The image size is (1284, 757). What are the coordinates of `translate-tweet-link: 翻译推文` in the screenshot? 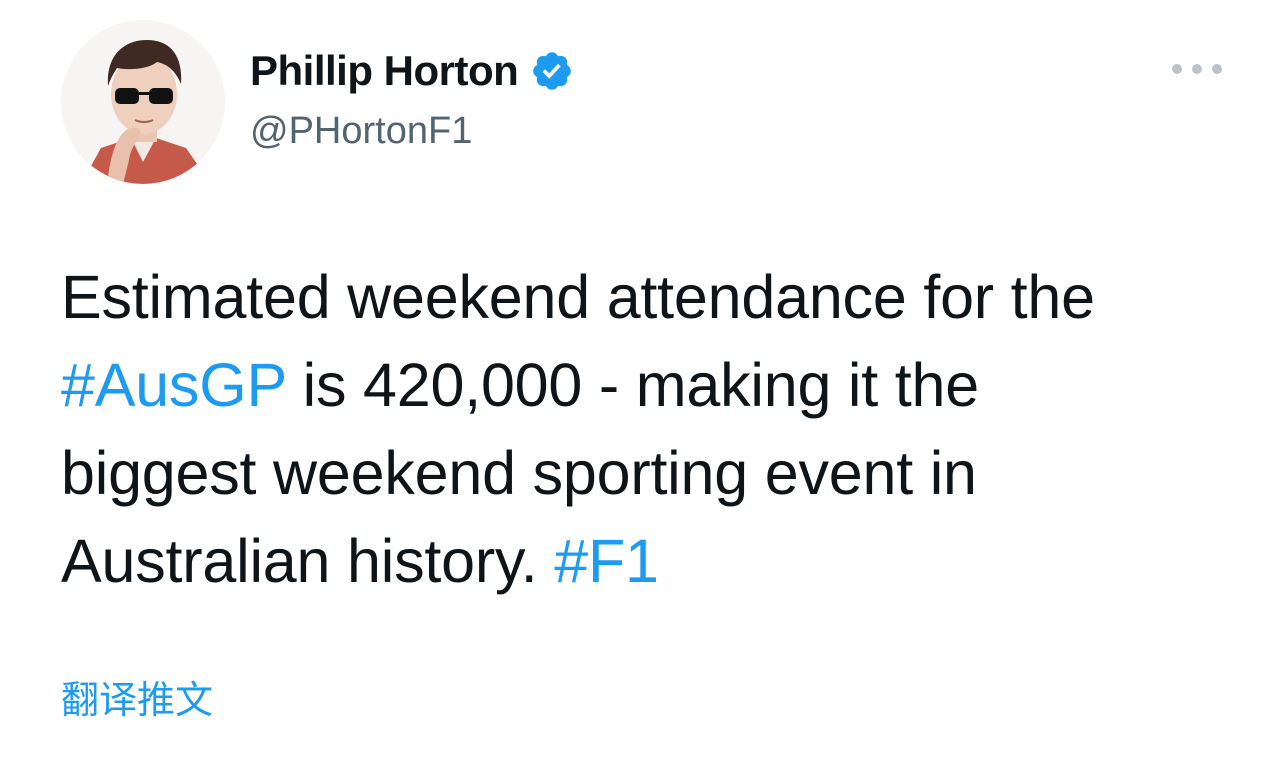 It's located at (137, 701).